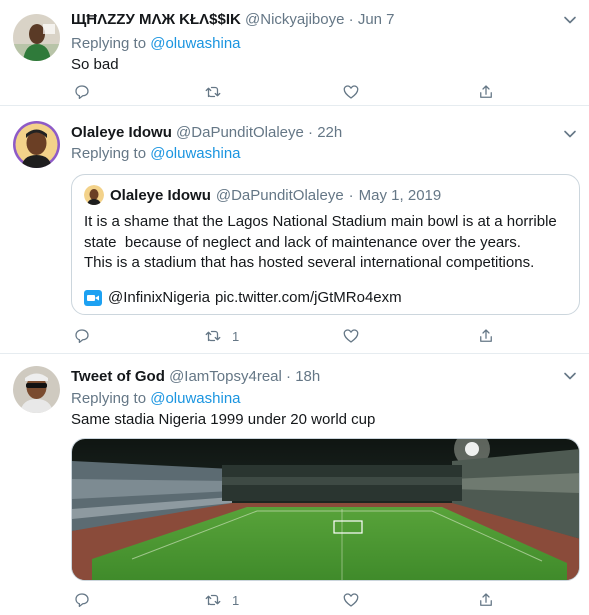 The image size is (589, 615). What do you see at coordinates (225, 376) in the screenshot?
I see `user-handle: @IamTopsy4real` at bounding box center [225, 376].